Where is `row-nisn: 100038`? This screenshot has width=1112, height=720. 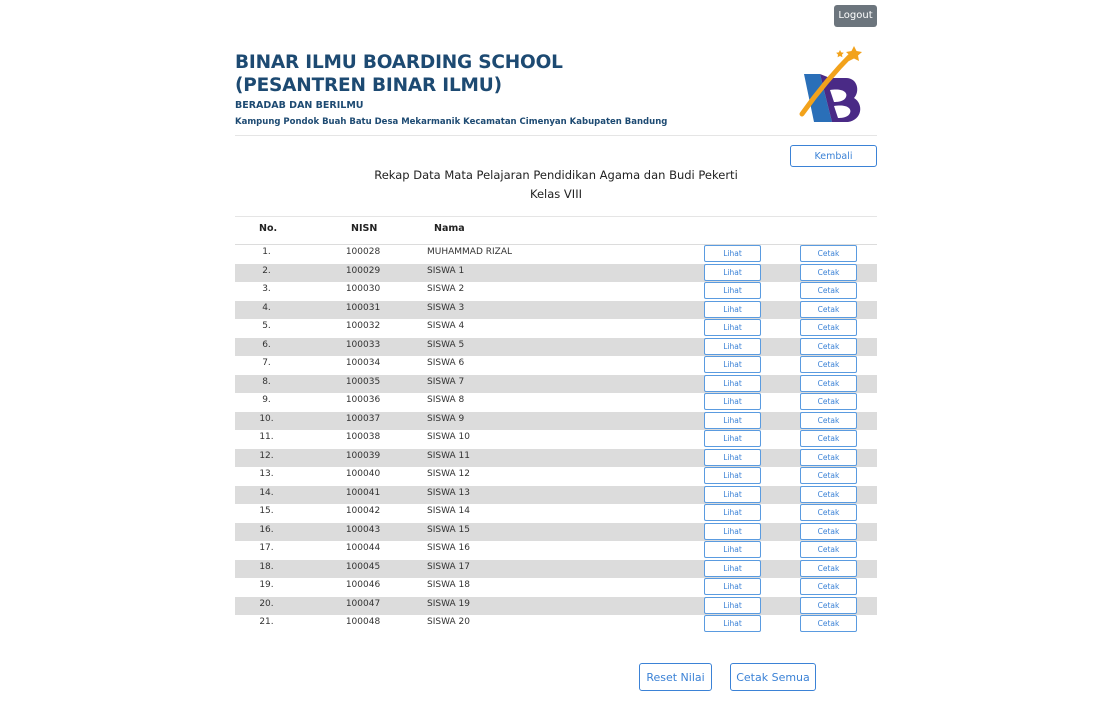
row-nisn: 100038 is located at coordinates (363, 437).